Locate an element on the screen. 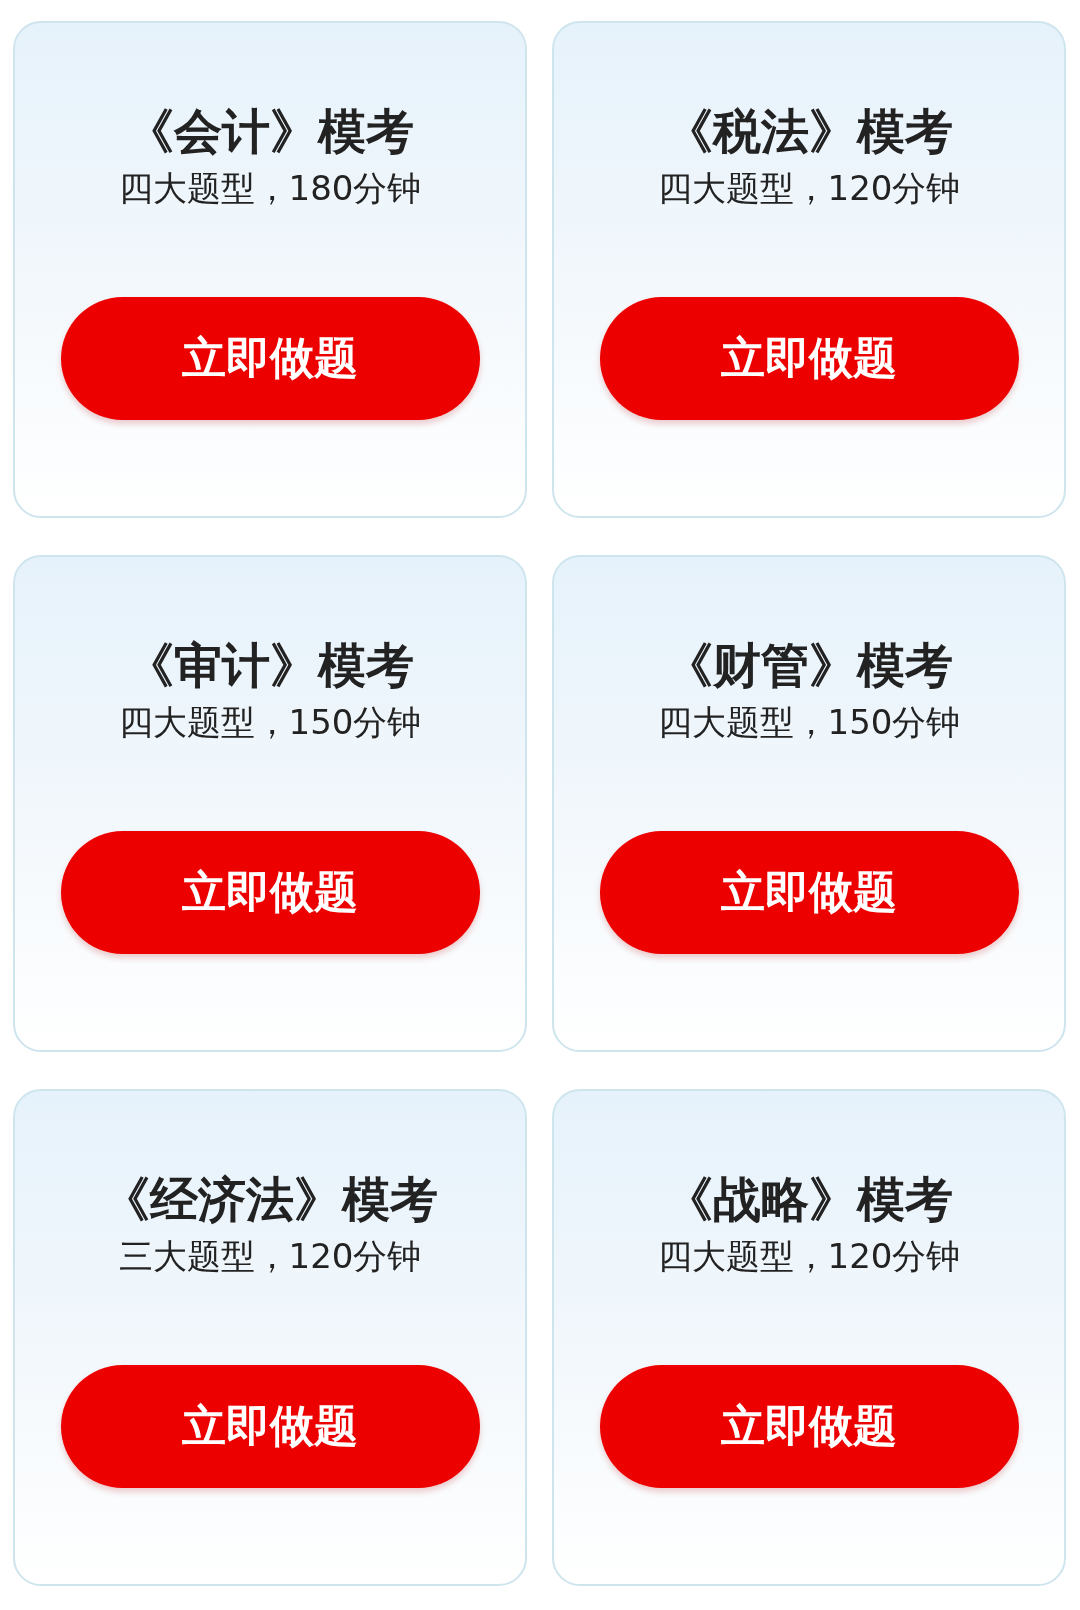 The image size is (1080, 1610). card-title: 《战略》模考 is located at coordinates (809, 1199).